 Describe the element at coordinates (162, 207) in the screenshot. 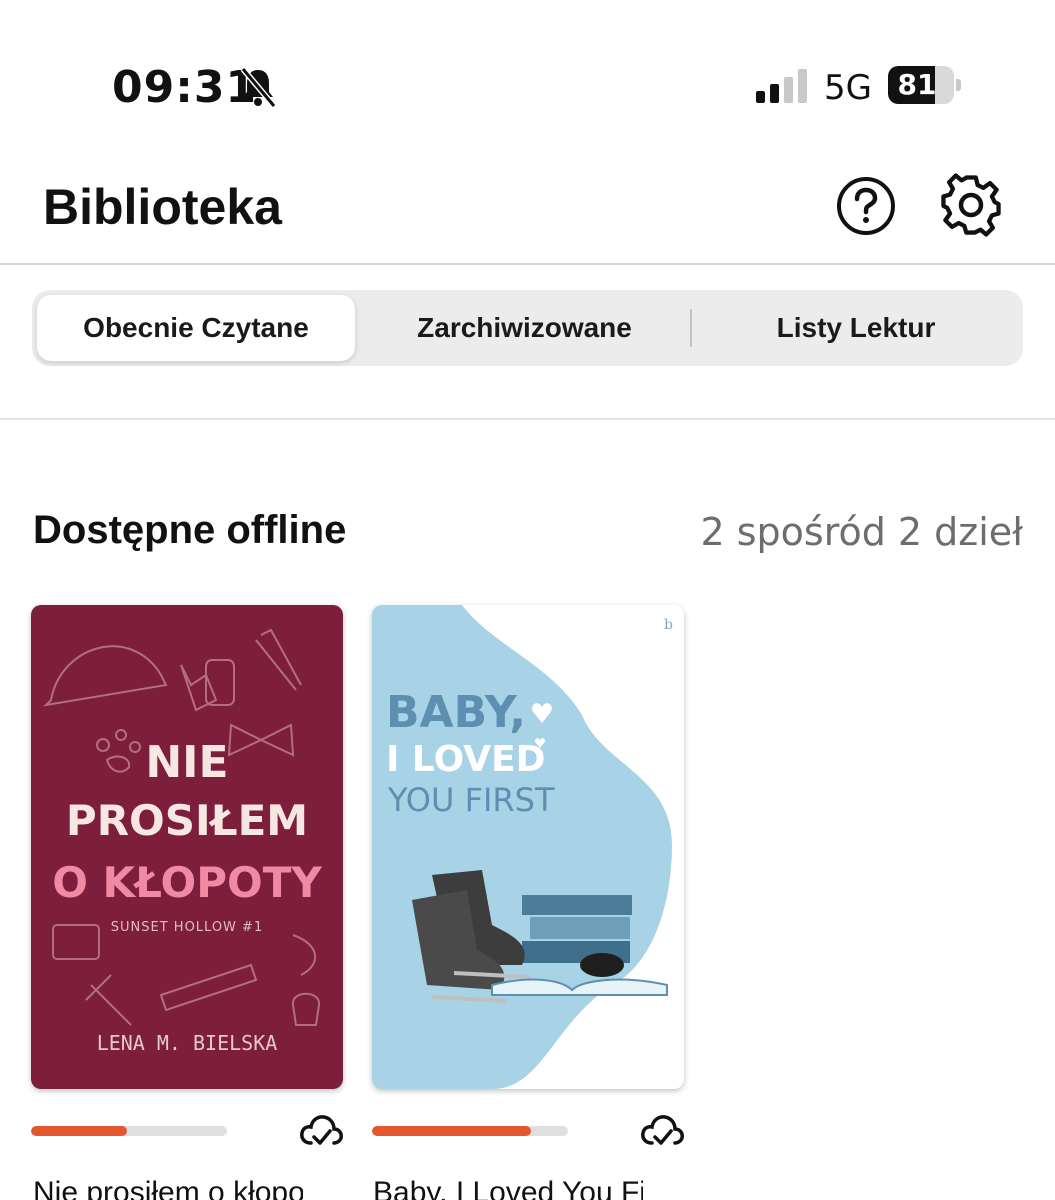

I see `page-title: Biblioteka` at that location.